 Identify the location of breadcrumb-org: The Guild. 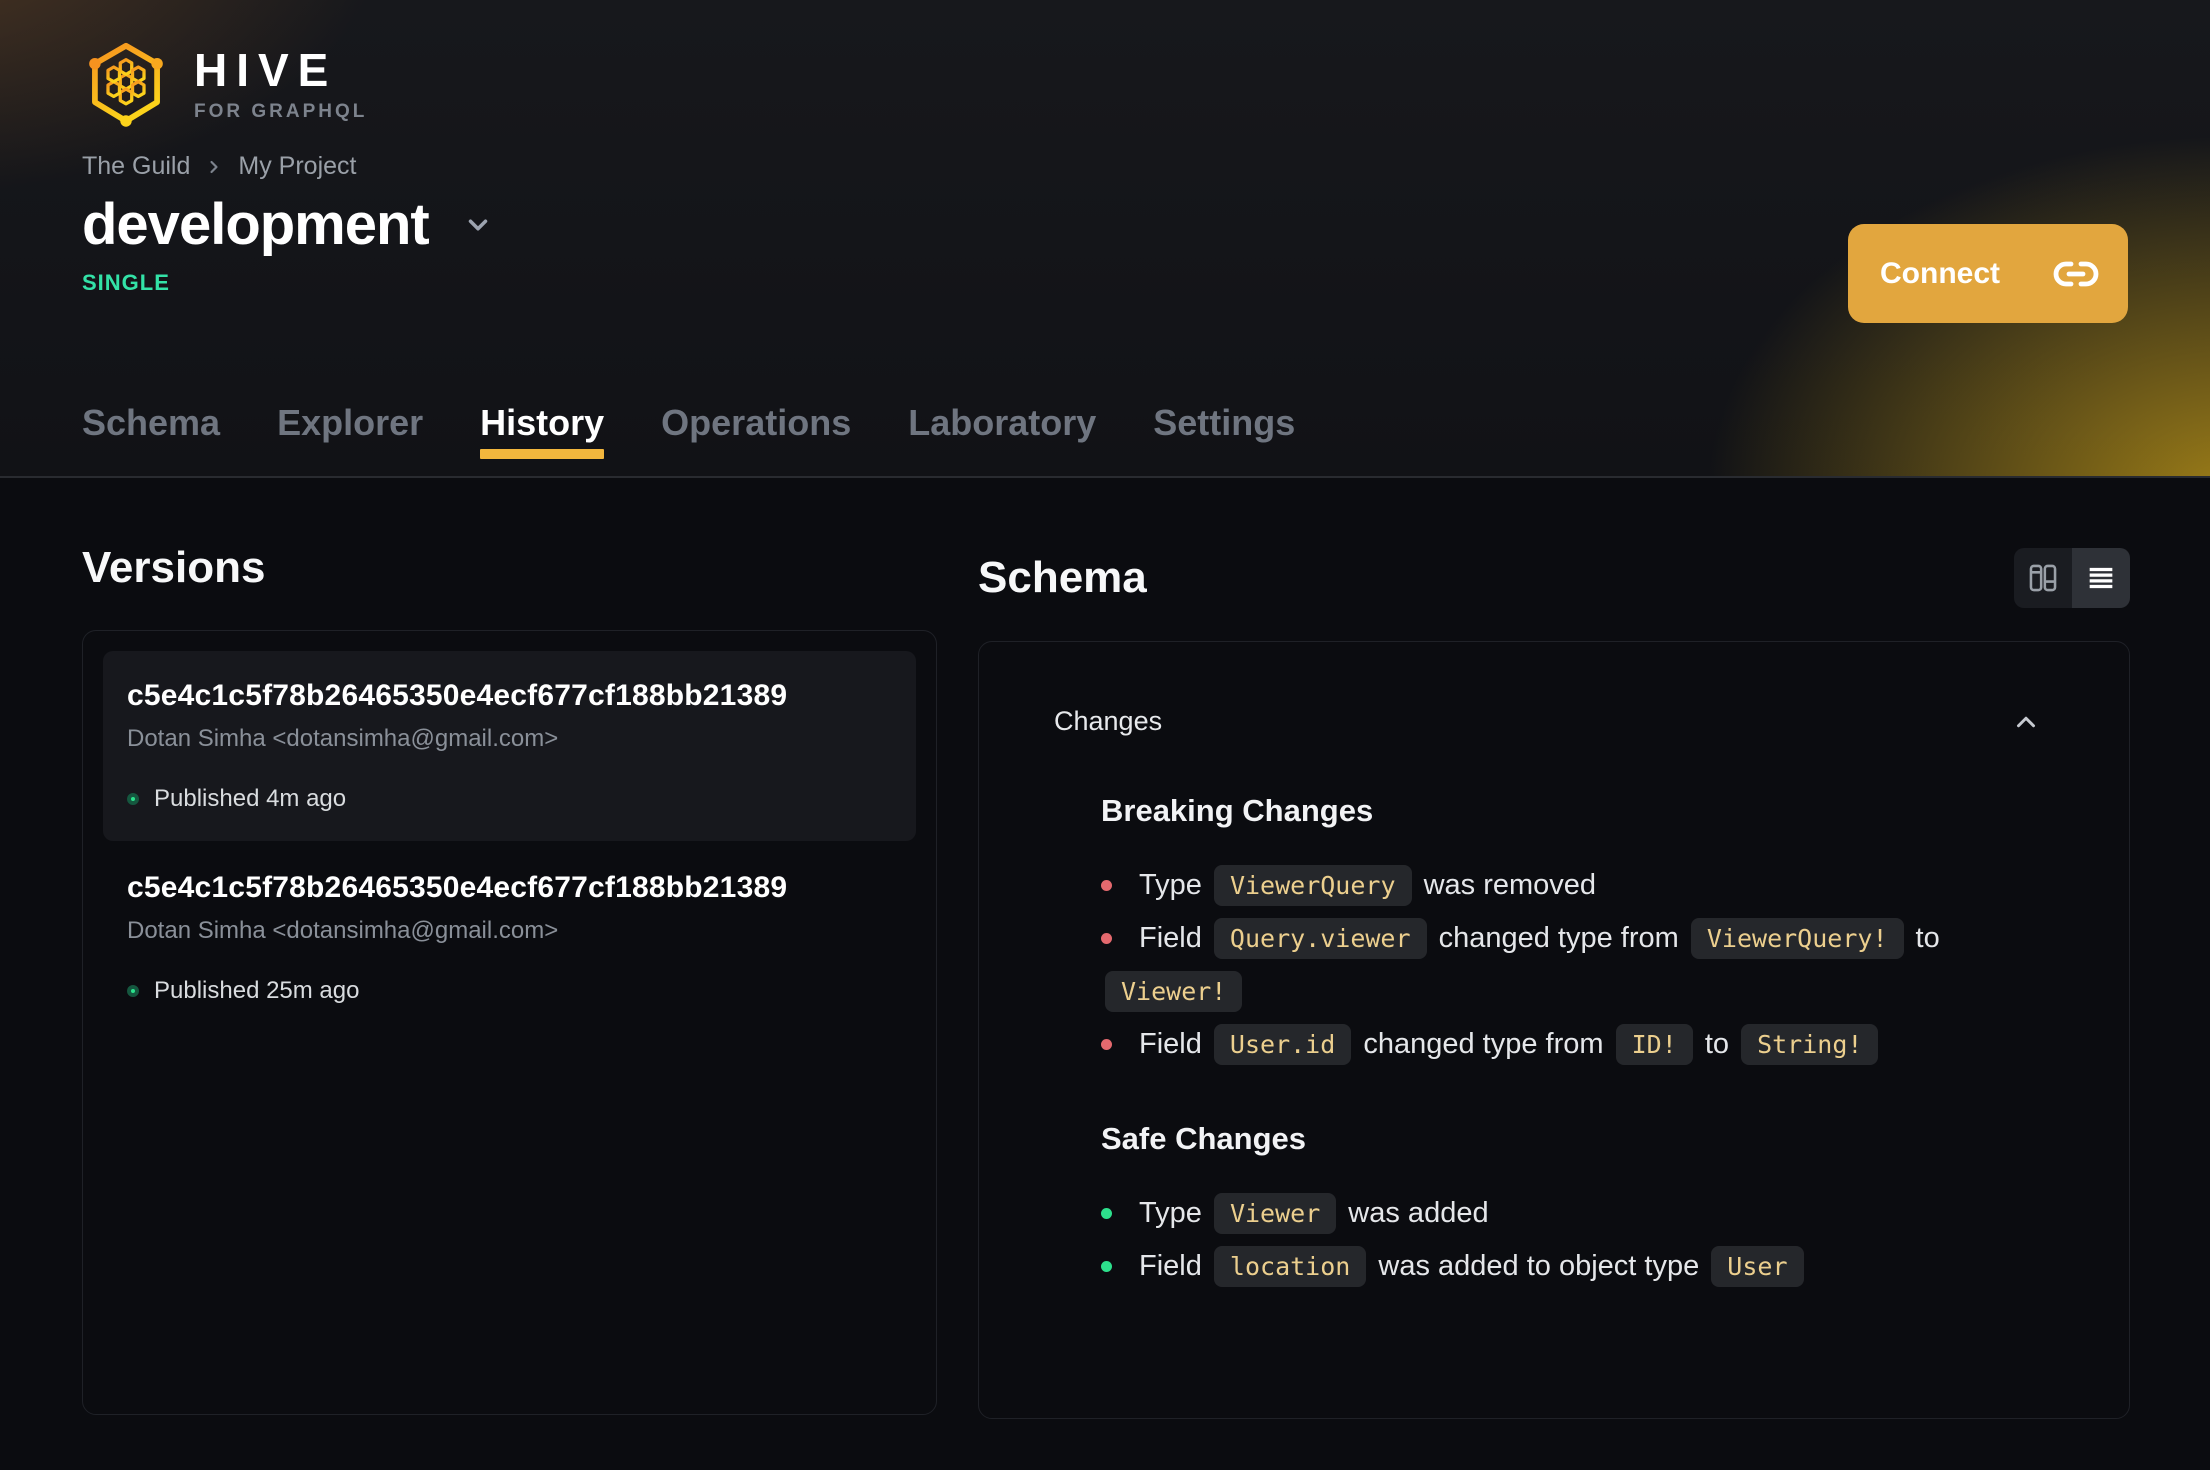
(136, 166).